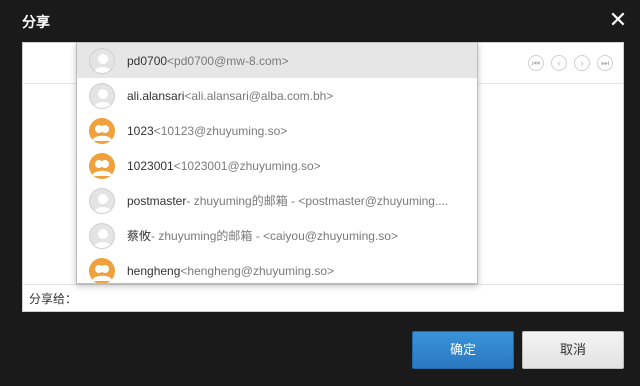 This screenshot has height=386, width=640. What do you see at coordinates (139, 236) in the screenshot?
I see `contact-name: 蔡攸` at bounding box center [139, 236].